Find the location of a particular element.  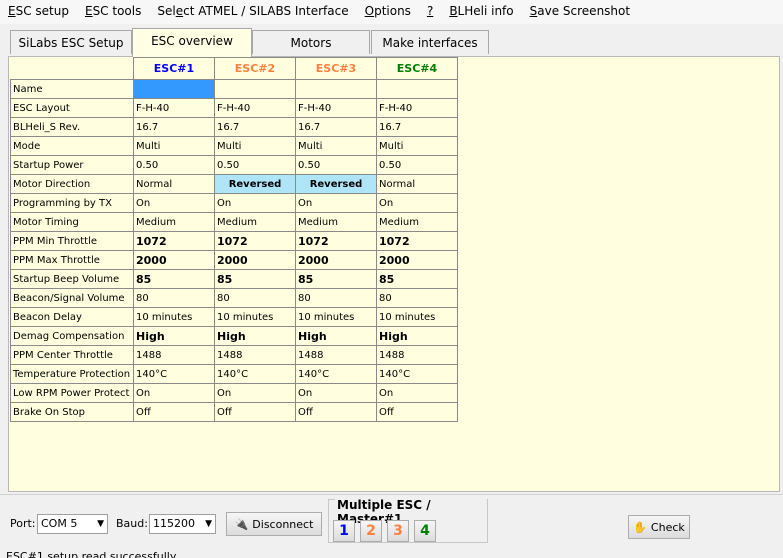

esc-select-button-2: 2 is located at coordinates (371, 531).